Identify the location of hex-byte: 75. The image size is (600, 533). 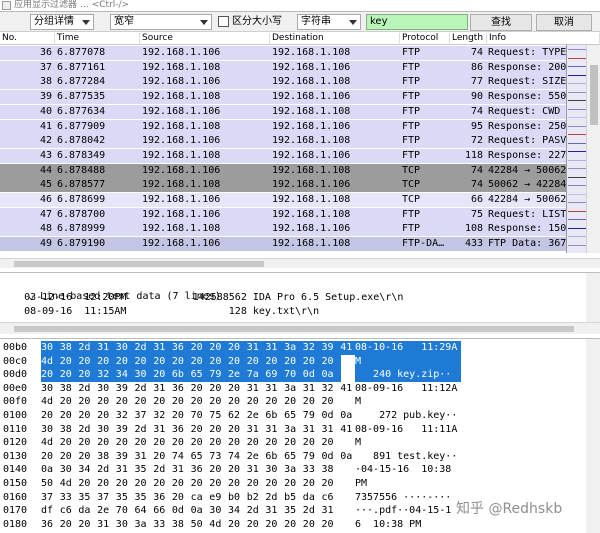
(219, 416).